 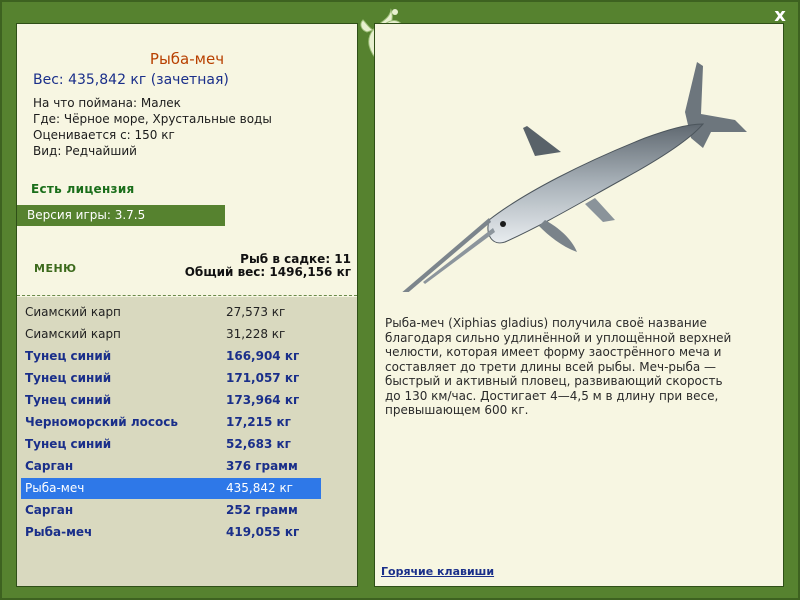 What do you see at coordinates (267, 272) in the screenshot?
I see `keep-total-weight: Общий вес: 1496,156 кг` at bounding box center [267, 272].